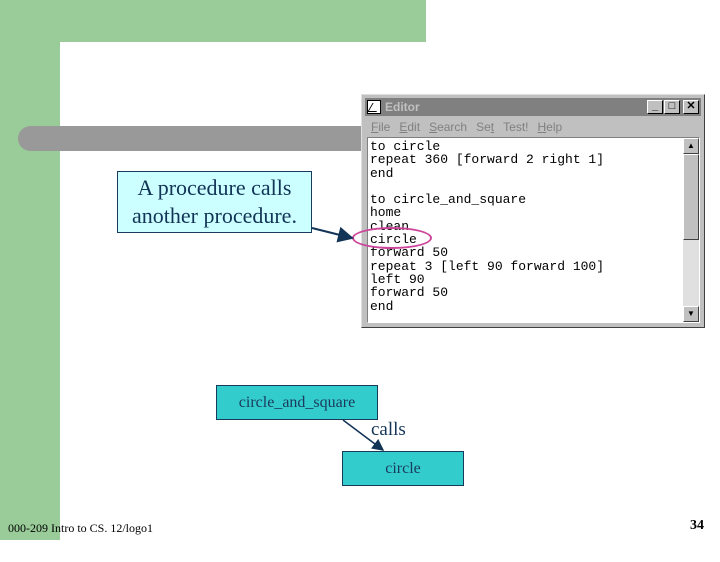 Image resolution: width=720 pixels, height=562 pixels. I want to click on footer-course: 000-209 Intro to CS. 12/logo1, so click(81, 528).